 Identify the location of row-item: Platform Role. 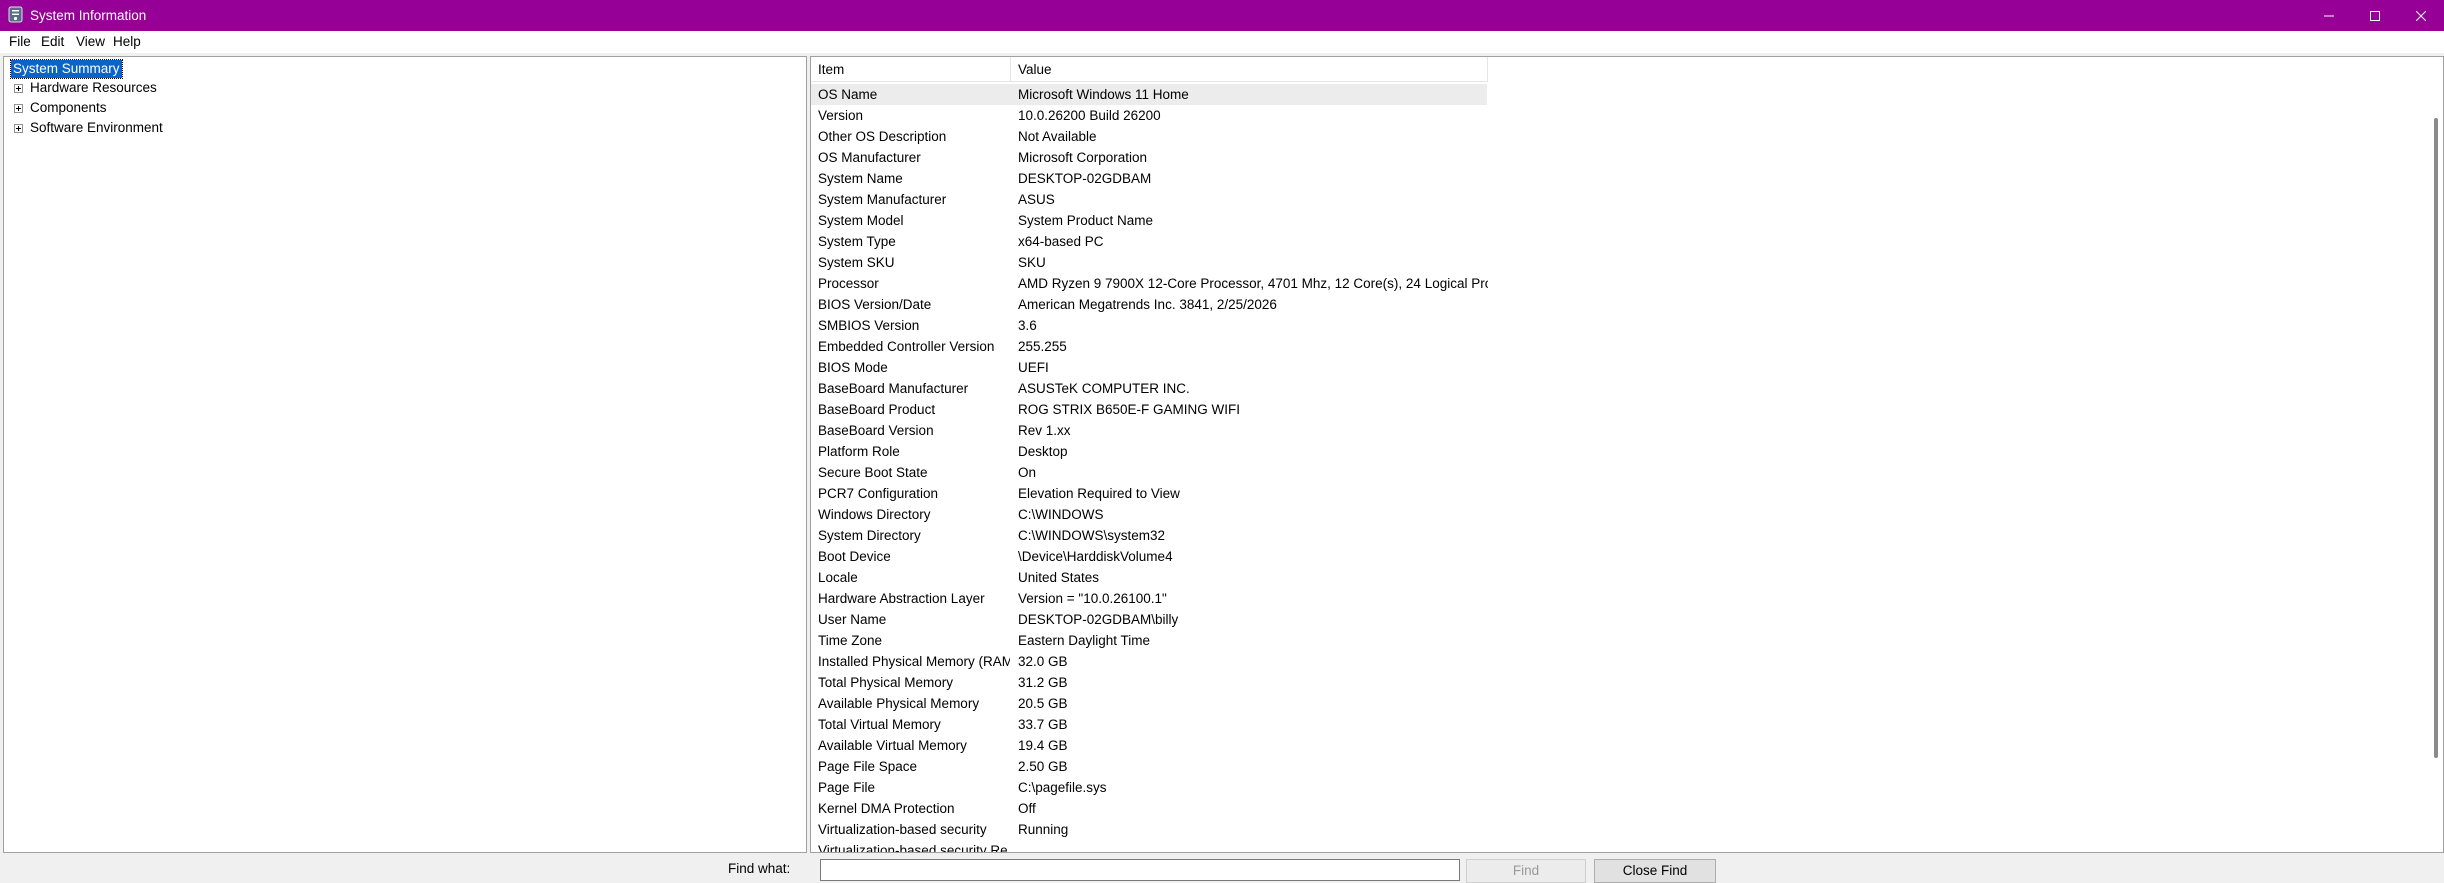
(859, 451).